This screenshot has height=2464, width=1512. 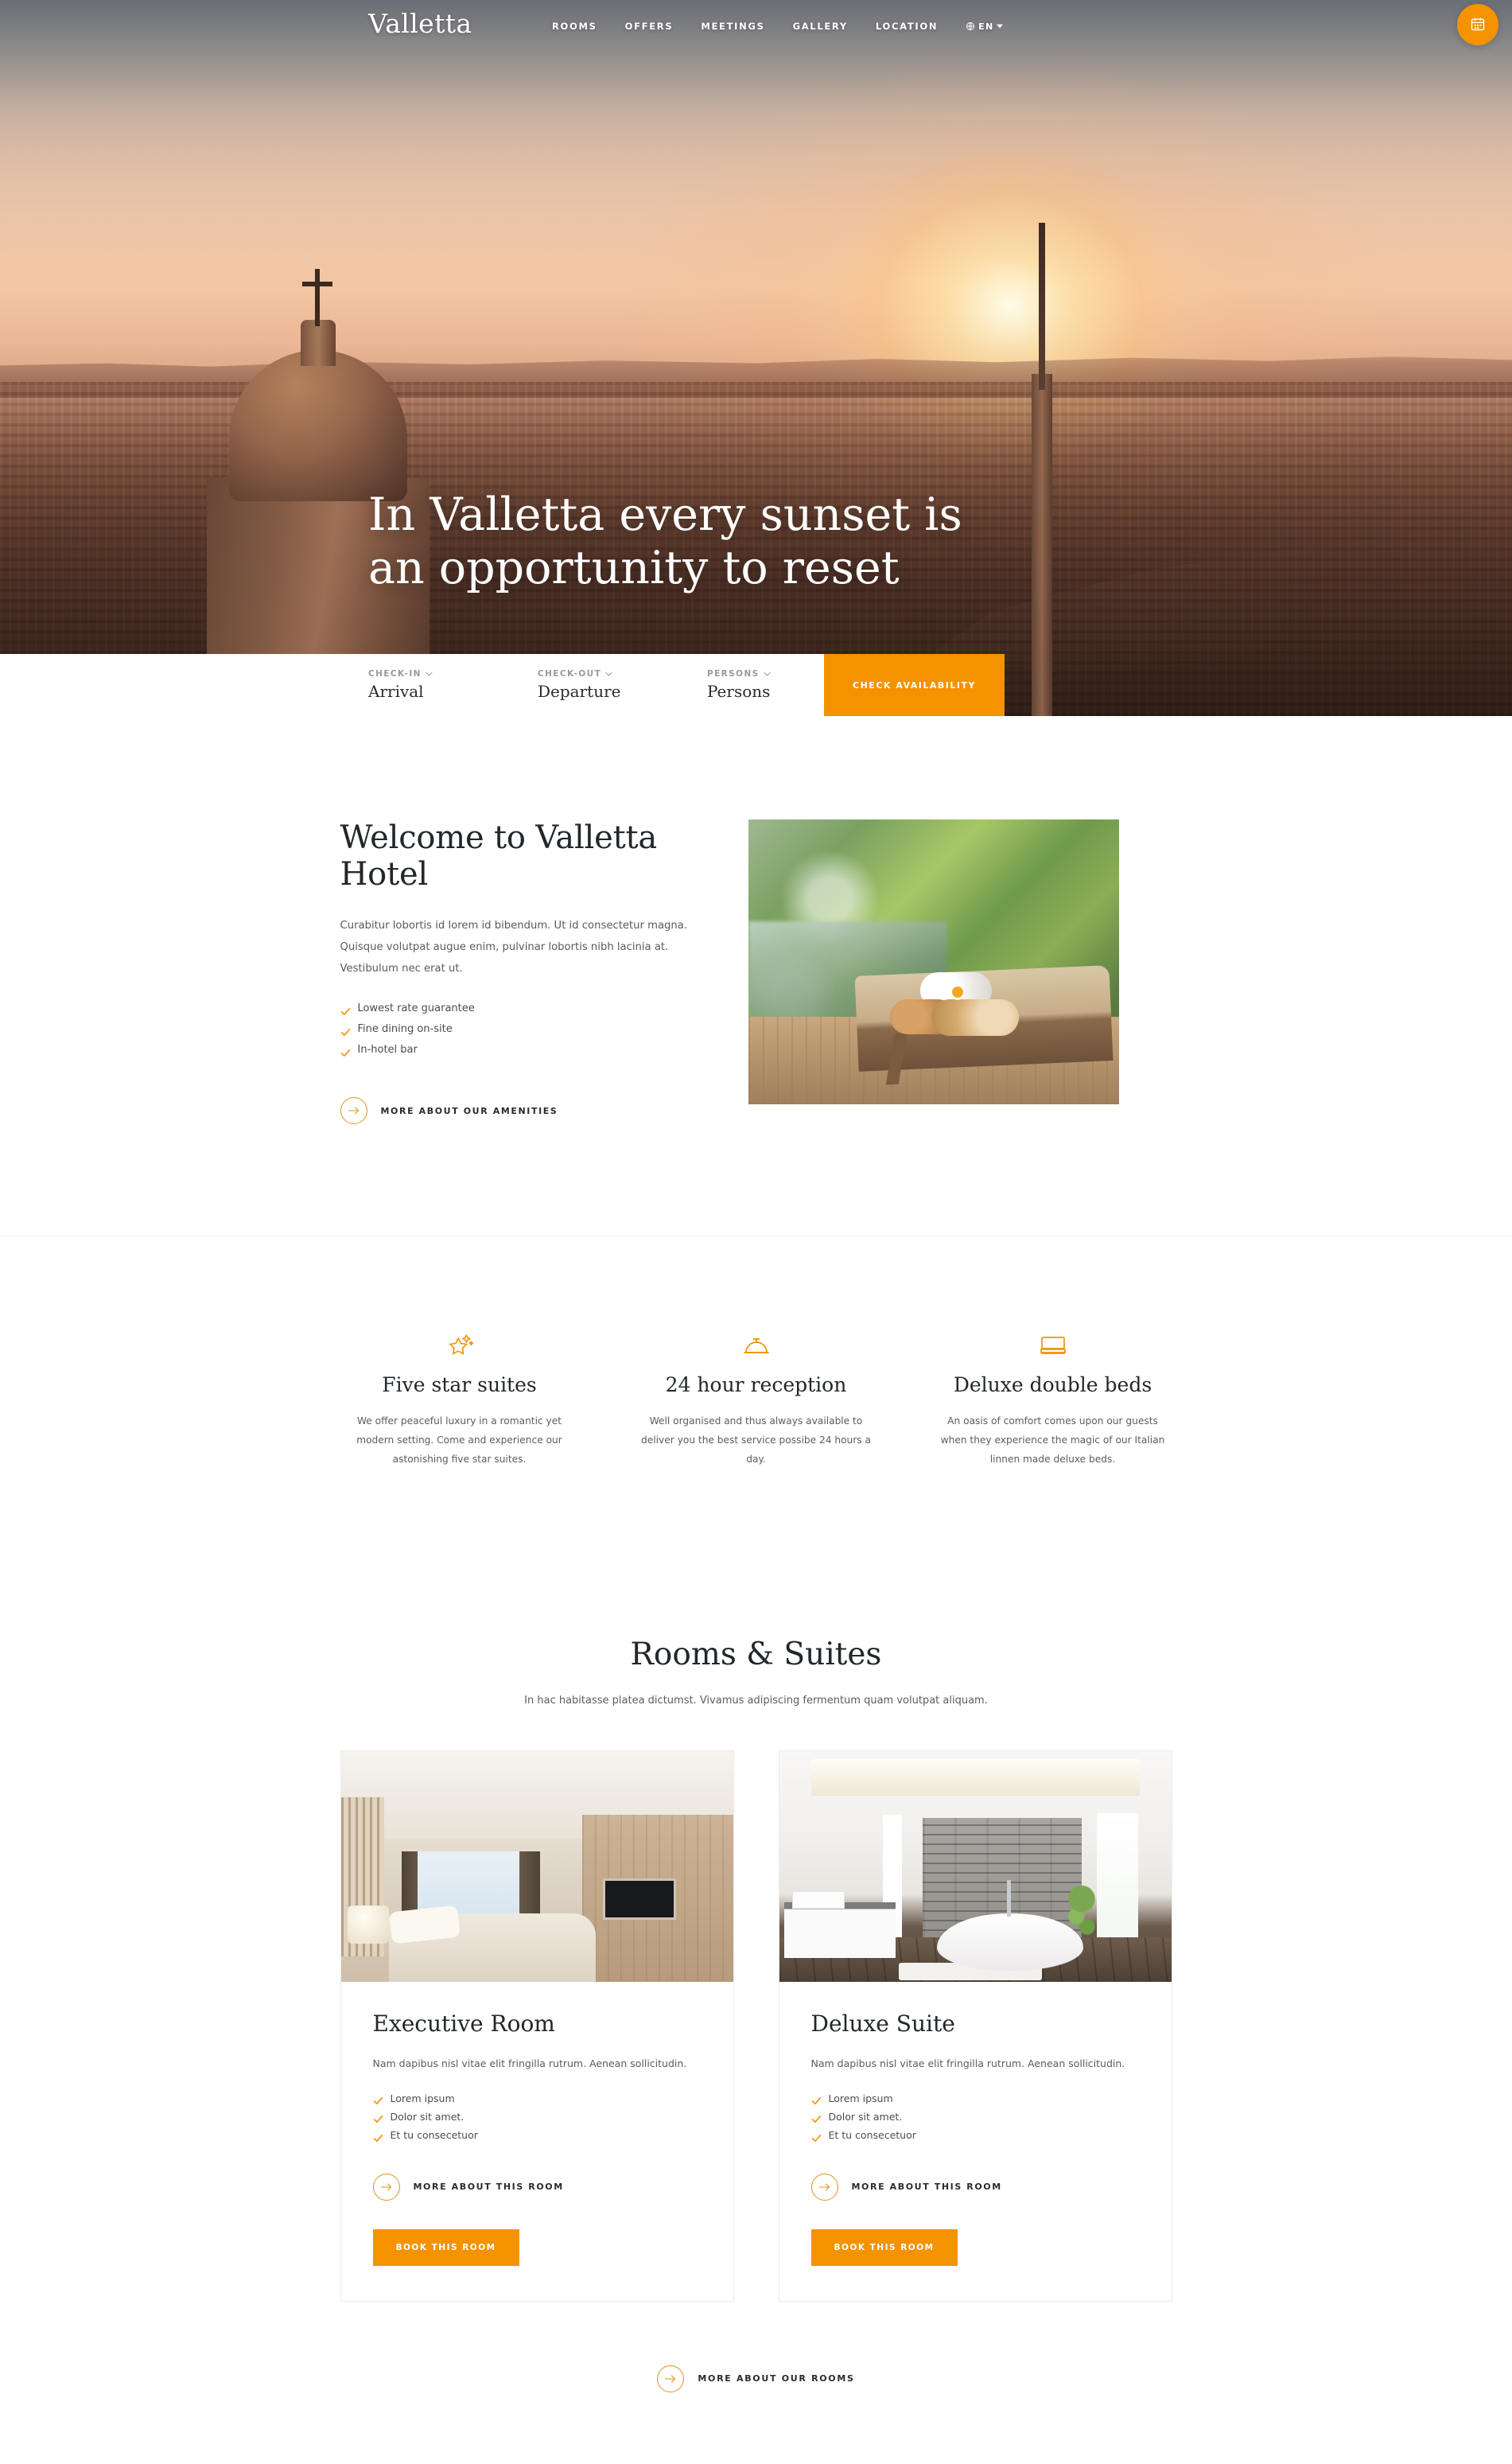 What do you see at coordinates (649, 26) in the screenshot?
I see `nav-item-offers: OFFERS` at bounding box center [649, 26].